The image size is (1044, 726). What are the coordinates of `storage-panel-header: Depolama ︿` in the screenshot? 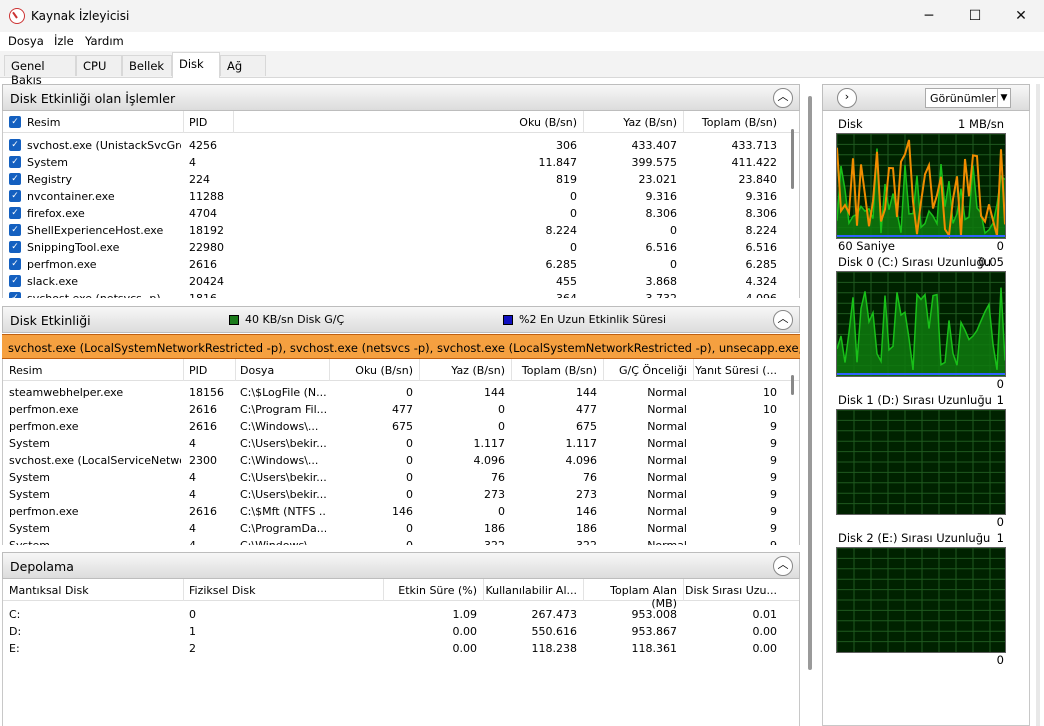 It's located at (401, 565).